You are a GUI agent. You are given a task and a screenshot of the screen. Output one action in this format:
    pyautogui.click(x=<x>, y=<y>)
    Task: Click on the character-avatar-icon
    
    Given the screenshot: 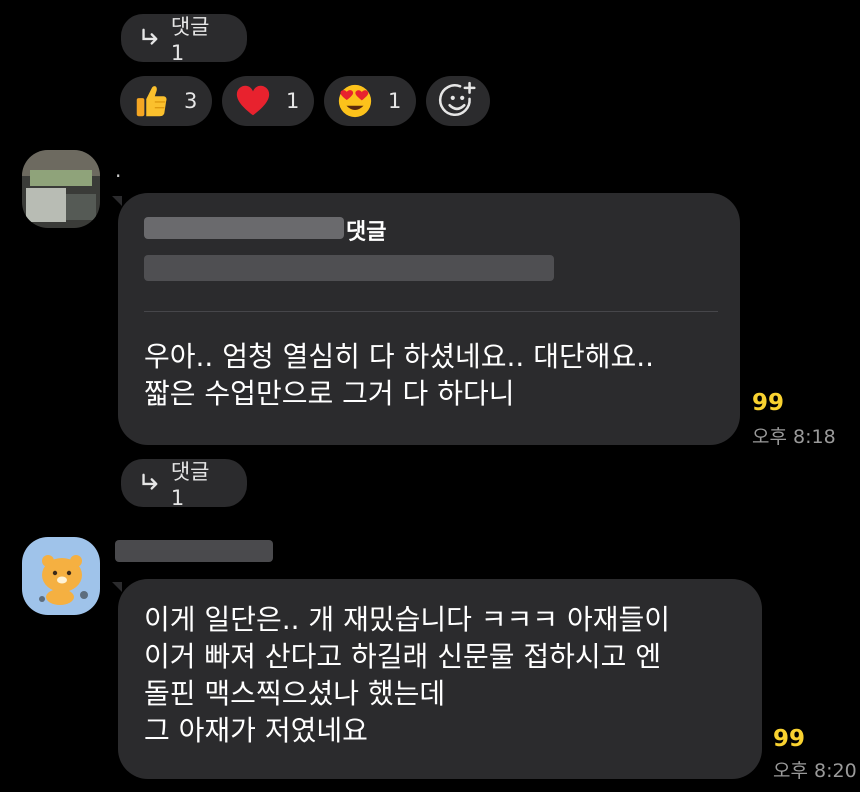 What is the action you would take?
    pyautogui.click(x=63, y=580)
    